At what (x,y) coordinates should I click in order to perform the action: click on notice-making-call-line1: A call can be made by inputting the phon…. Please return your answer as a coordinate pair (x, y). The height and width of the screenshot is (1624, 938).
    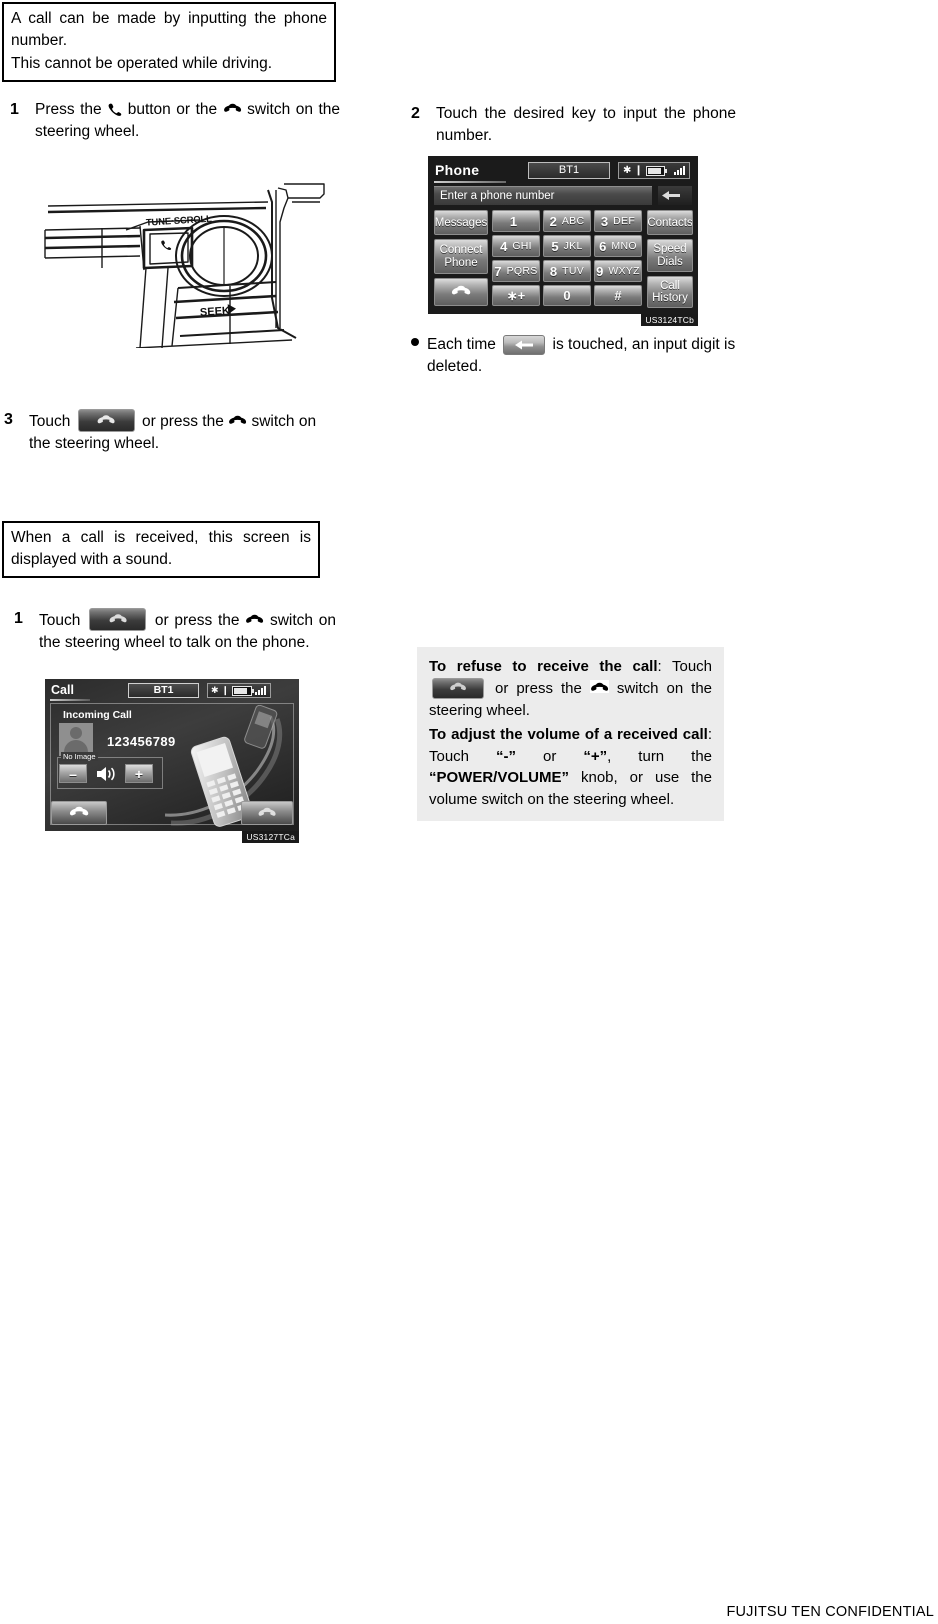
    Looking at the image, I should click on (169, 29).